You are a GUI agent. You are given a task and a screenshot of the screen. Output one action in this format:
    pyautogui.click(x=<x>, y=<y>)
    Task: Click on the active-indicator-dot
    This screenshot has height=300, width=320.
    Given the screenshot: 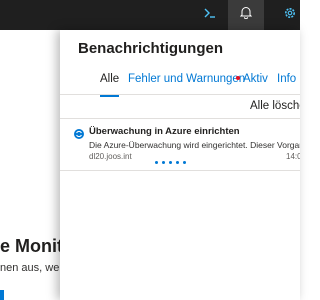 What is the action you would take?
    pyautogui.click(x=238, y=77)
    